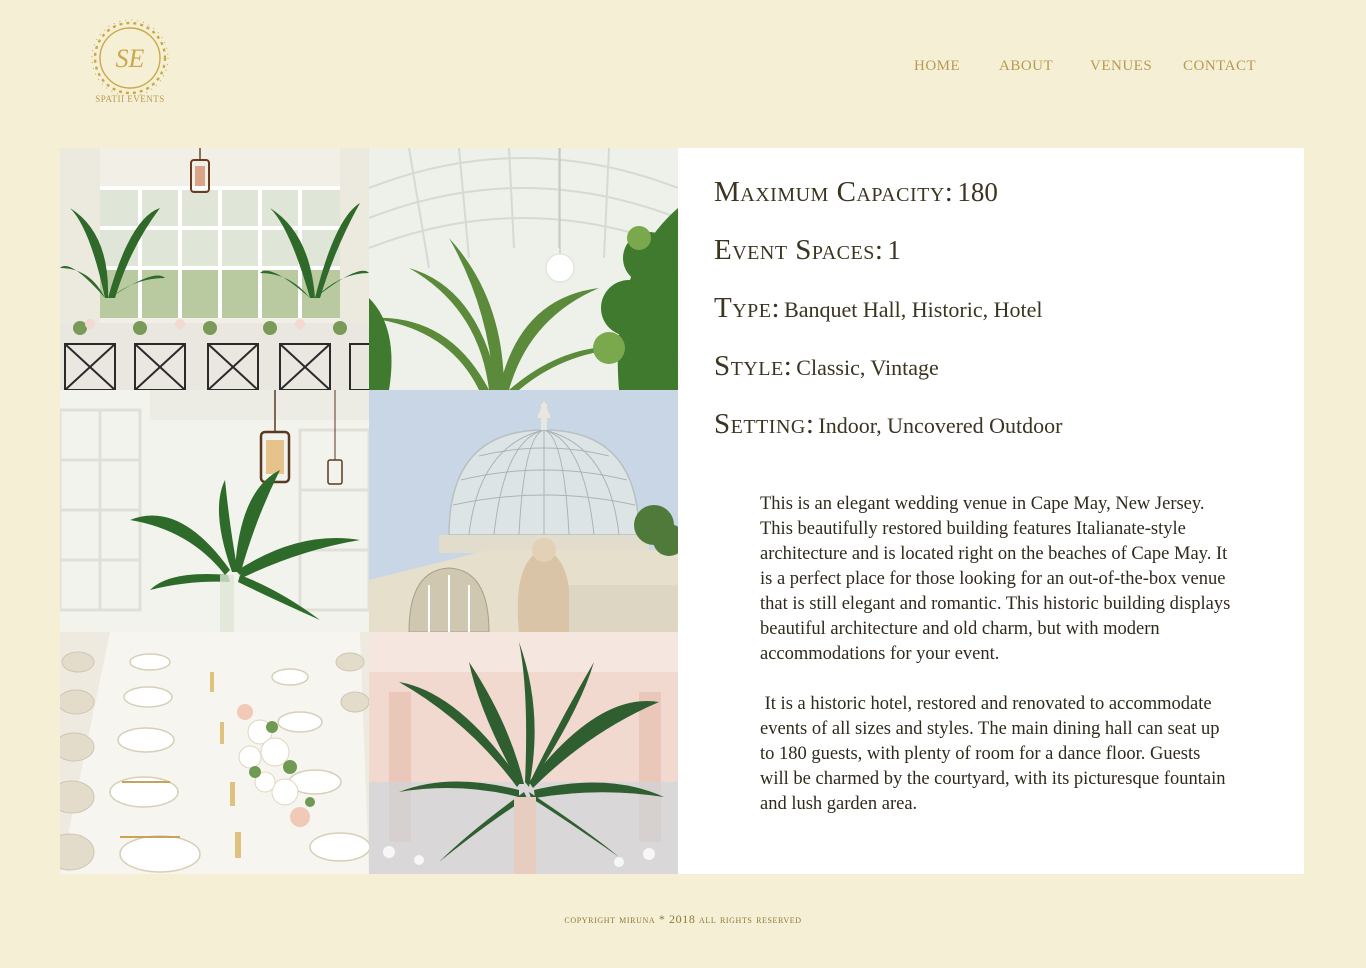  Describe the element at coordinates (1026, 66) in the screenshot. I see `nav-about: ABOUT` at that location.